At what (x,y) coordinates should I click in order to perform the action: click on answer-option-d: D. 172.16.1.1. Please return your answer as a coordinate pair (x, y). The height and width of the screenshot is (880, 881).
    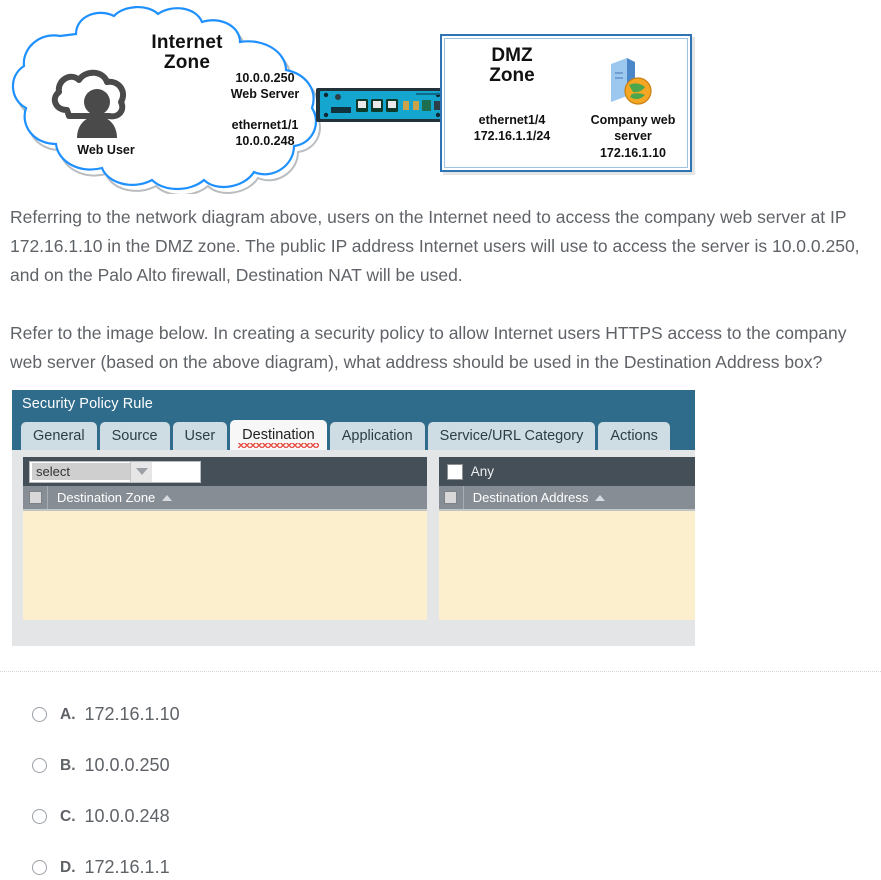
    Looking at the image, I should click on (440, 861).